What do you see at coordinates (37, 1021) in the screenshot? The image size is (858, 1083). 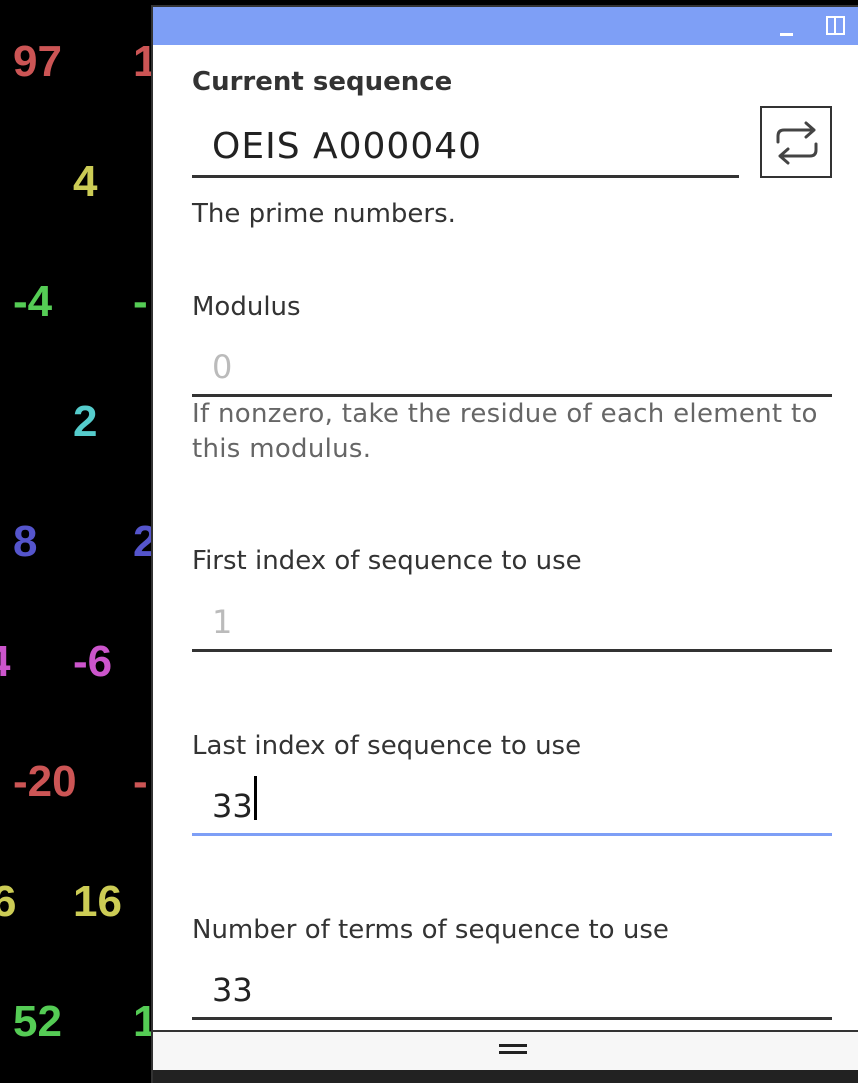 I see `sequence-number: 52` at bounding box center [37, 1021].